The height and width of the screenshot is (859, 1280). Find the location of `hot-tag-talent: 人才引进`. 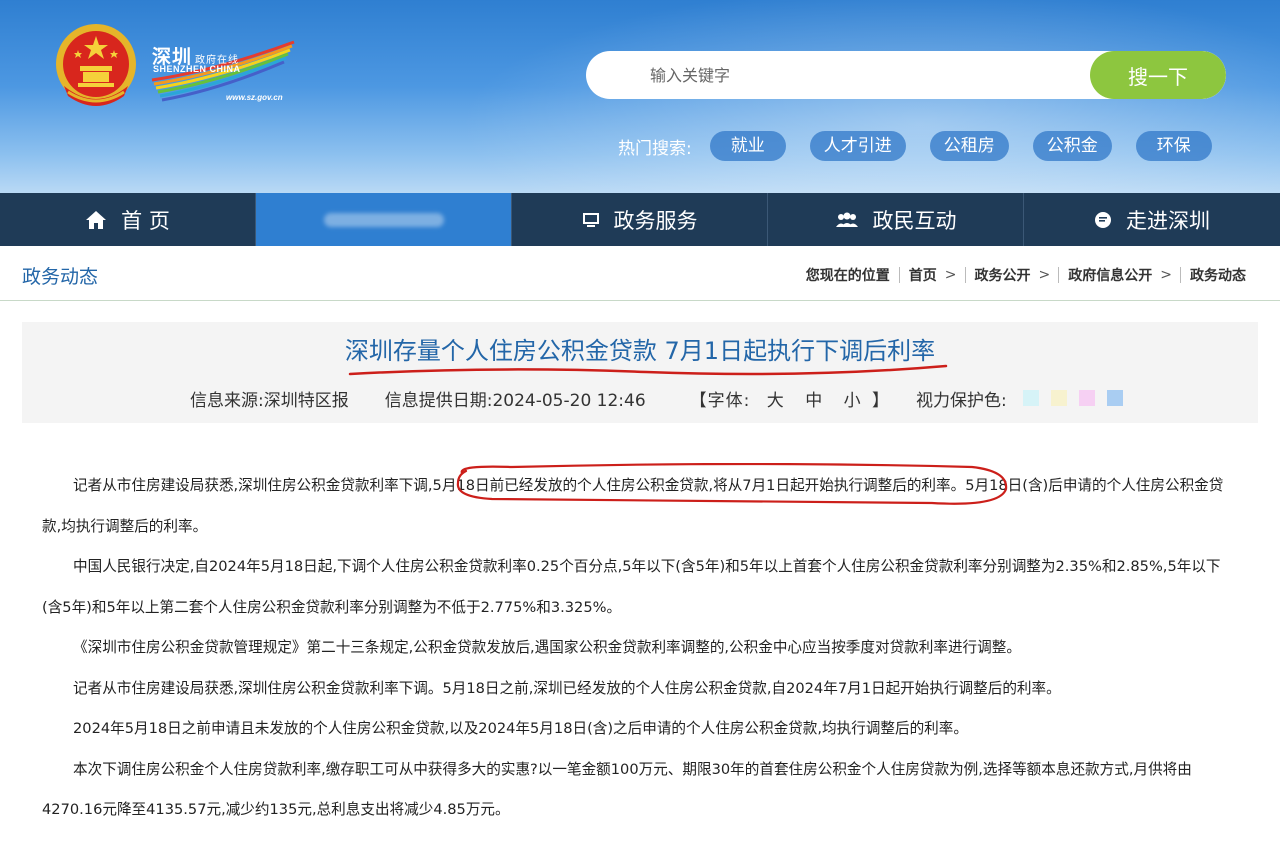

hot-tag-talent: 人才引进 is located at coordinates (857, 146).